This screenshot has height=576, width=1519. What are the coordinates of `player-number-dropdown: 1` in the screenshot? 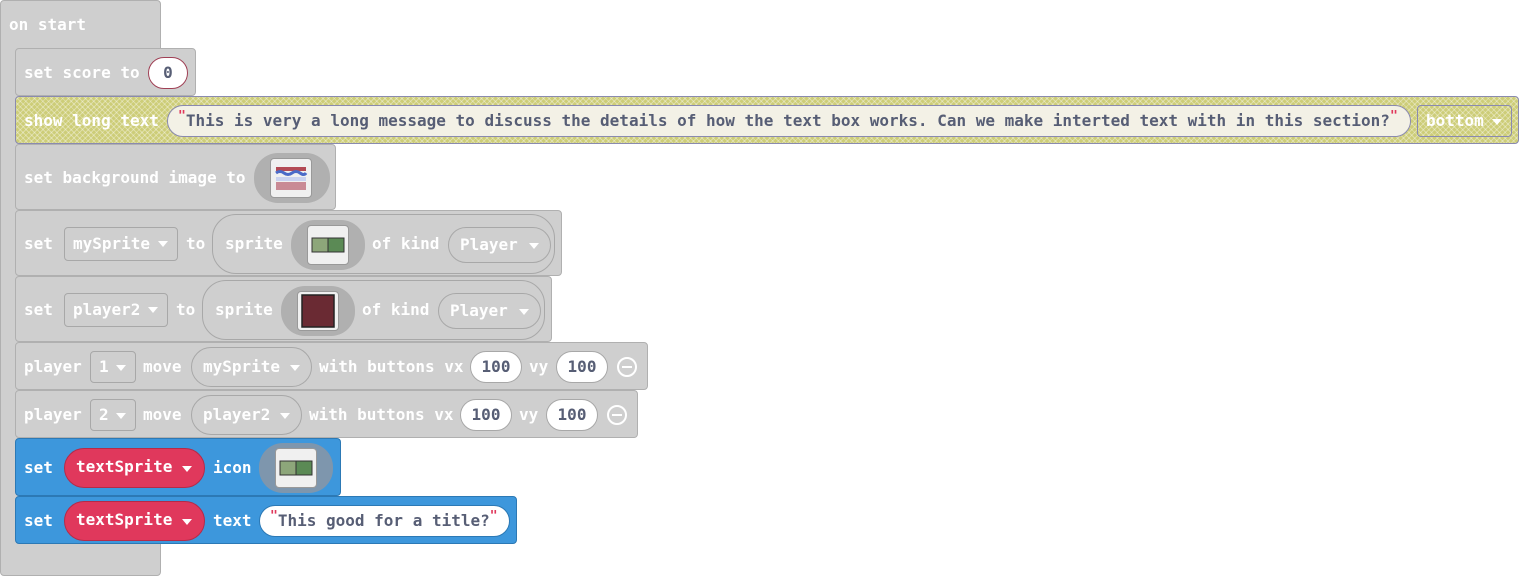 It's located at (113, 367).